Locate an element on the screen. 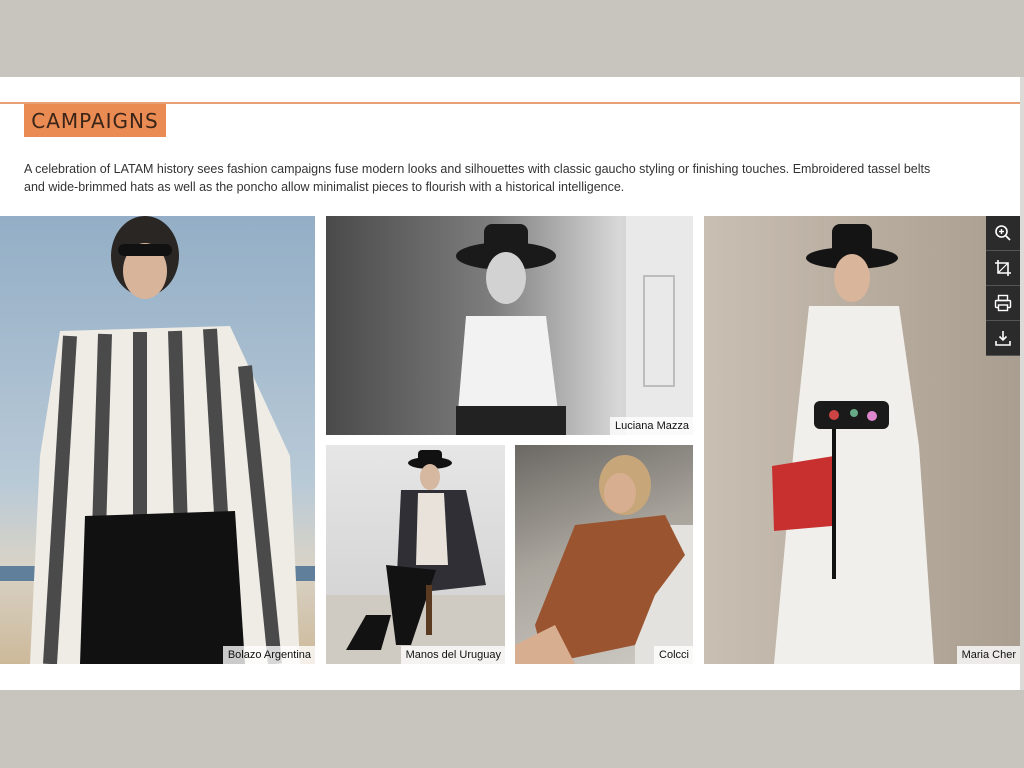 This screenshot has width=1024, height=768. print-button is located at coordinates (1003, 303).